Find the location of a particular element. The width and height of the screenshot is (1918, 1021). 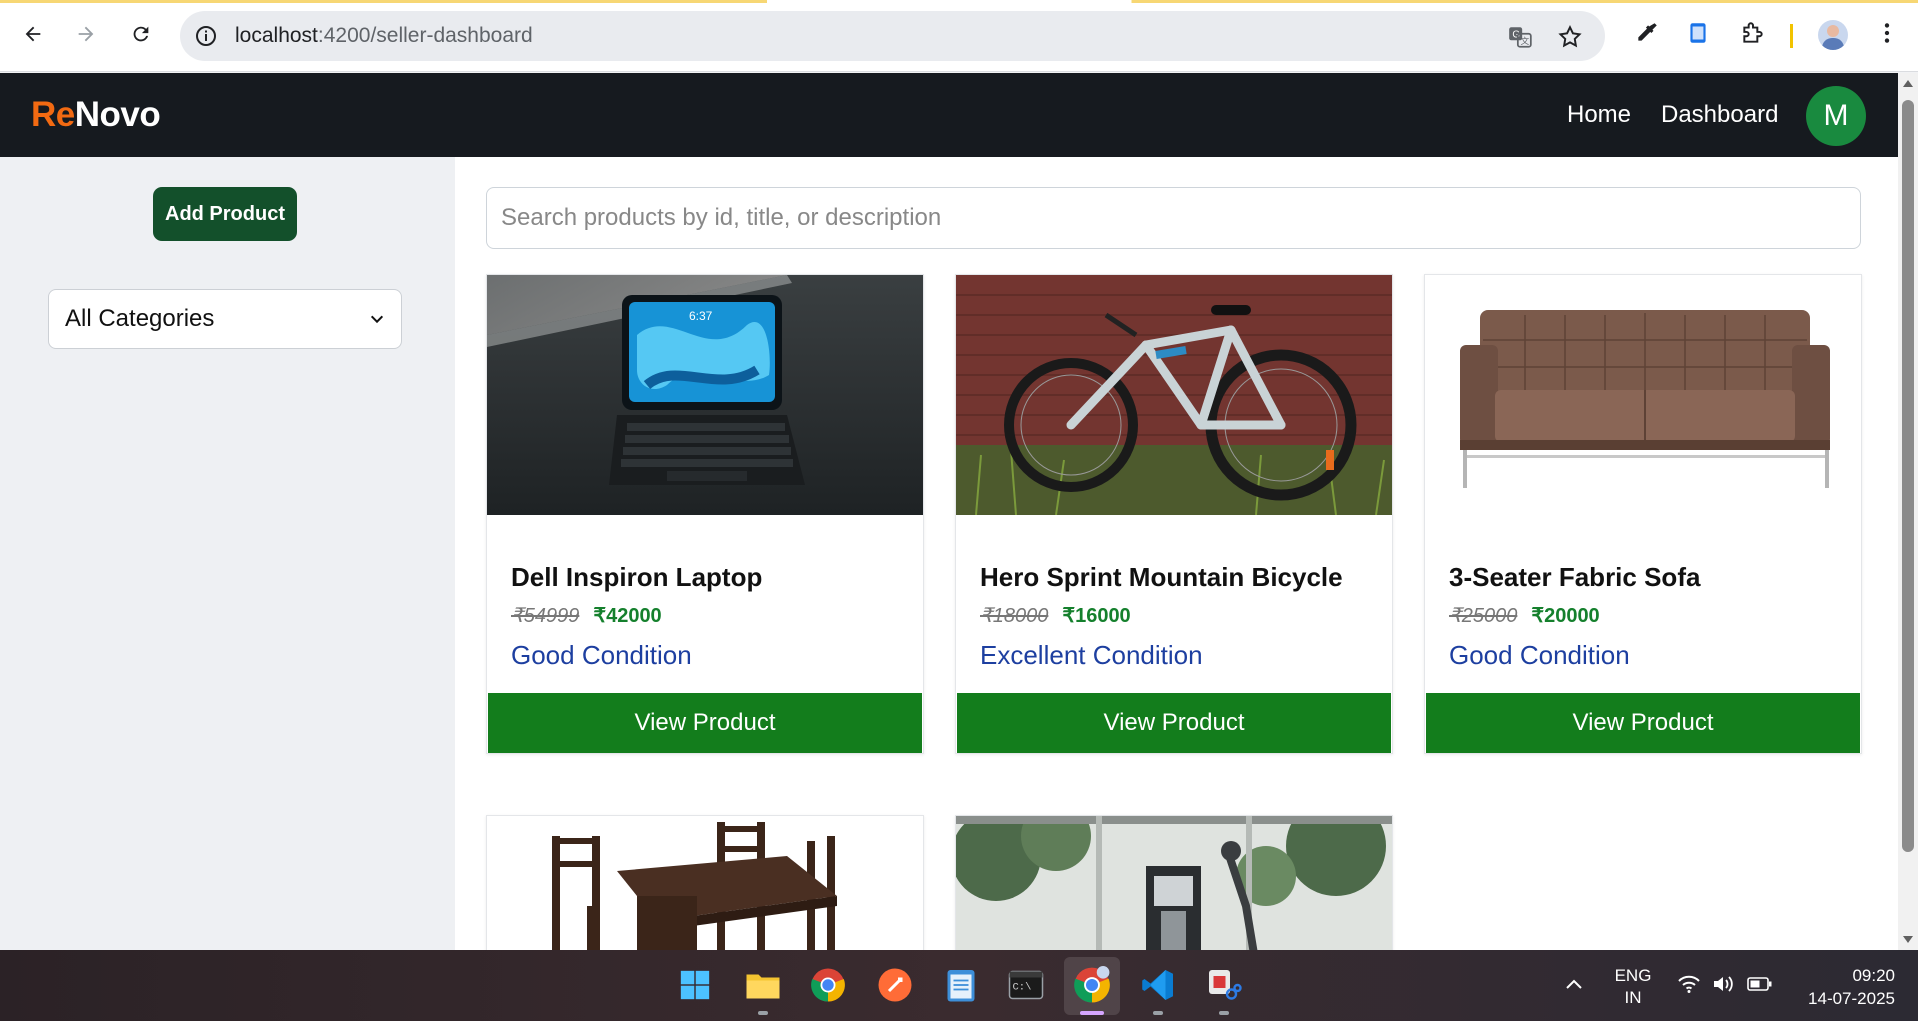

renovo-logo: ReNovo is located at coordinates (96, 115).